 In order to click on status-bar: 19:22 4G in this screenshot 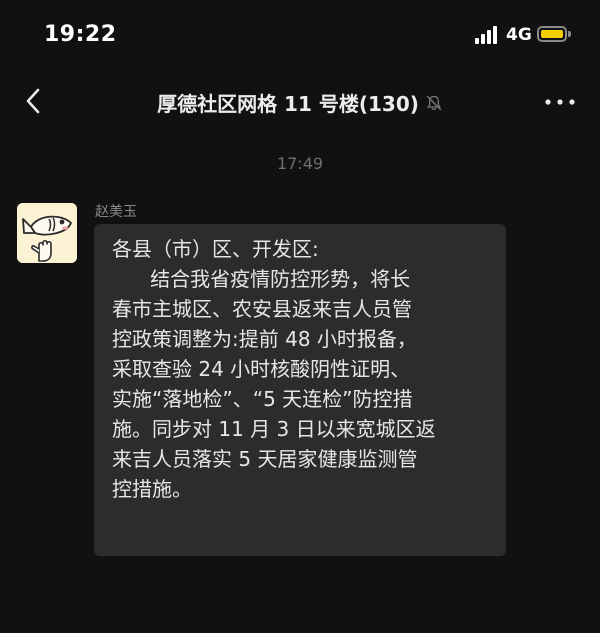, I will do `click(300, 35)`.